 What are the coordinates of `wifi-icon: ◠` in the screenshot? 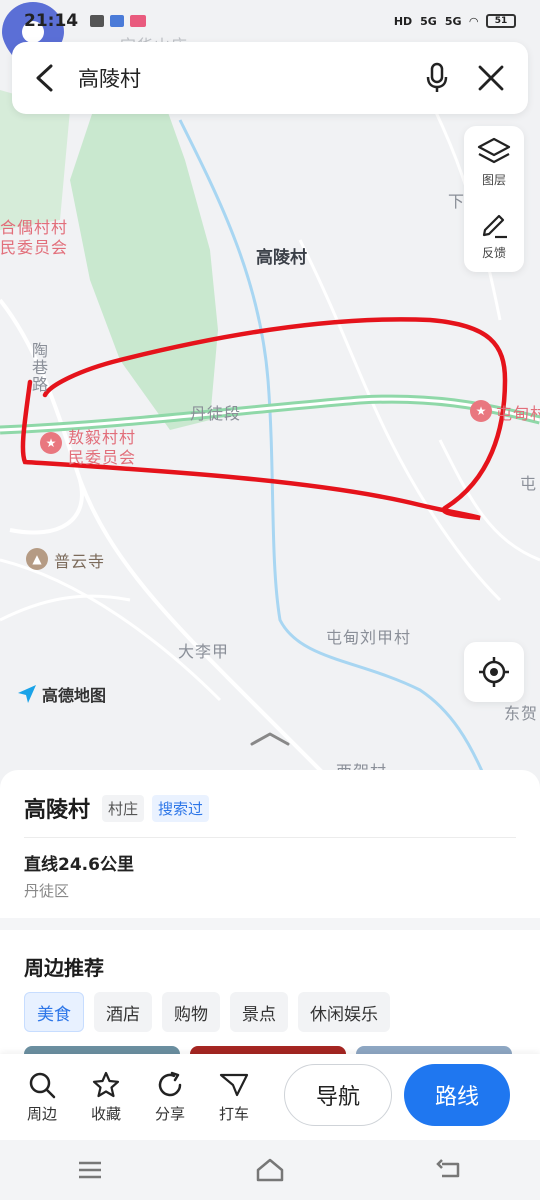 It's located at (473, 21).